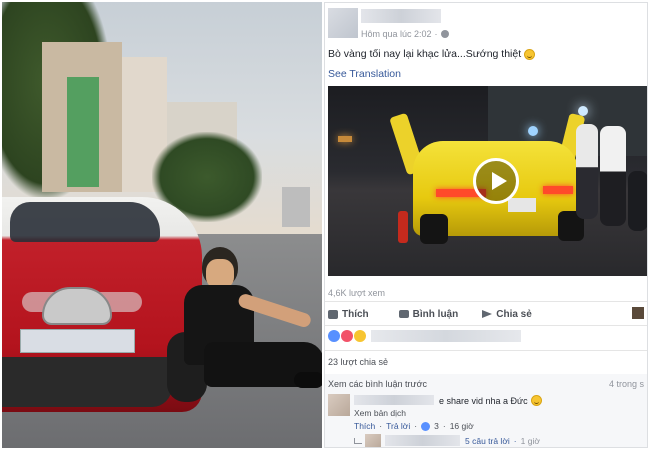 Image resolution: width=650 pixels, height=450 pixels. What do you see at coordinates (394, 400) in the screenshot?
I see `commenter-name-blurred` at bounding box center [394, 400].